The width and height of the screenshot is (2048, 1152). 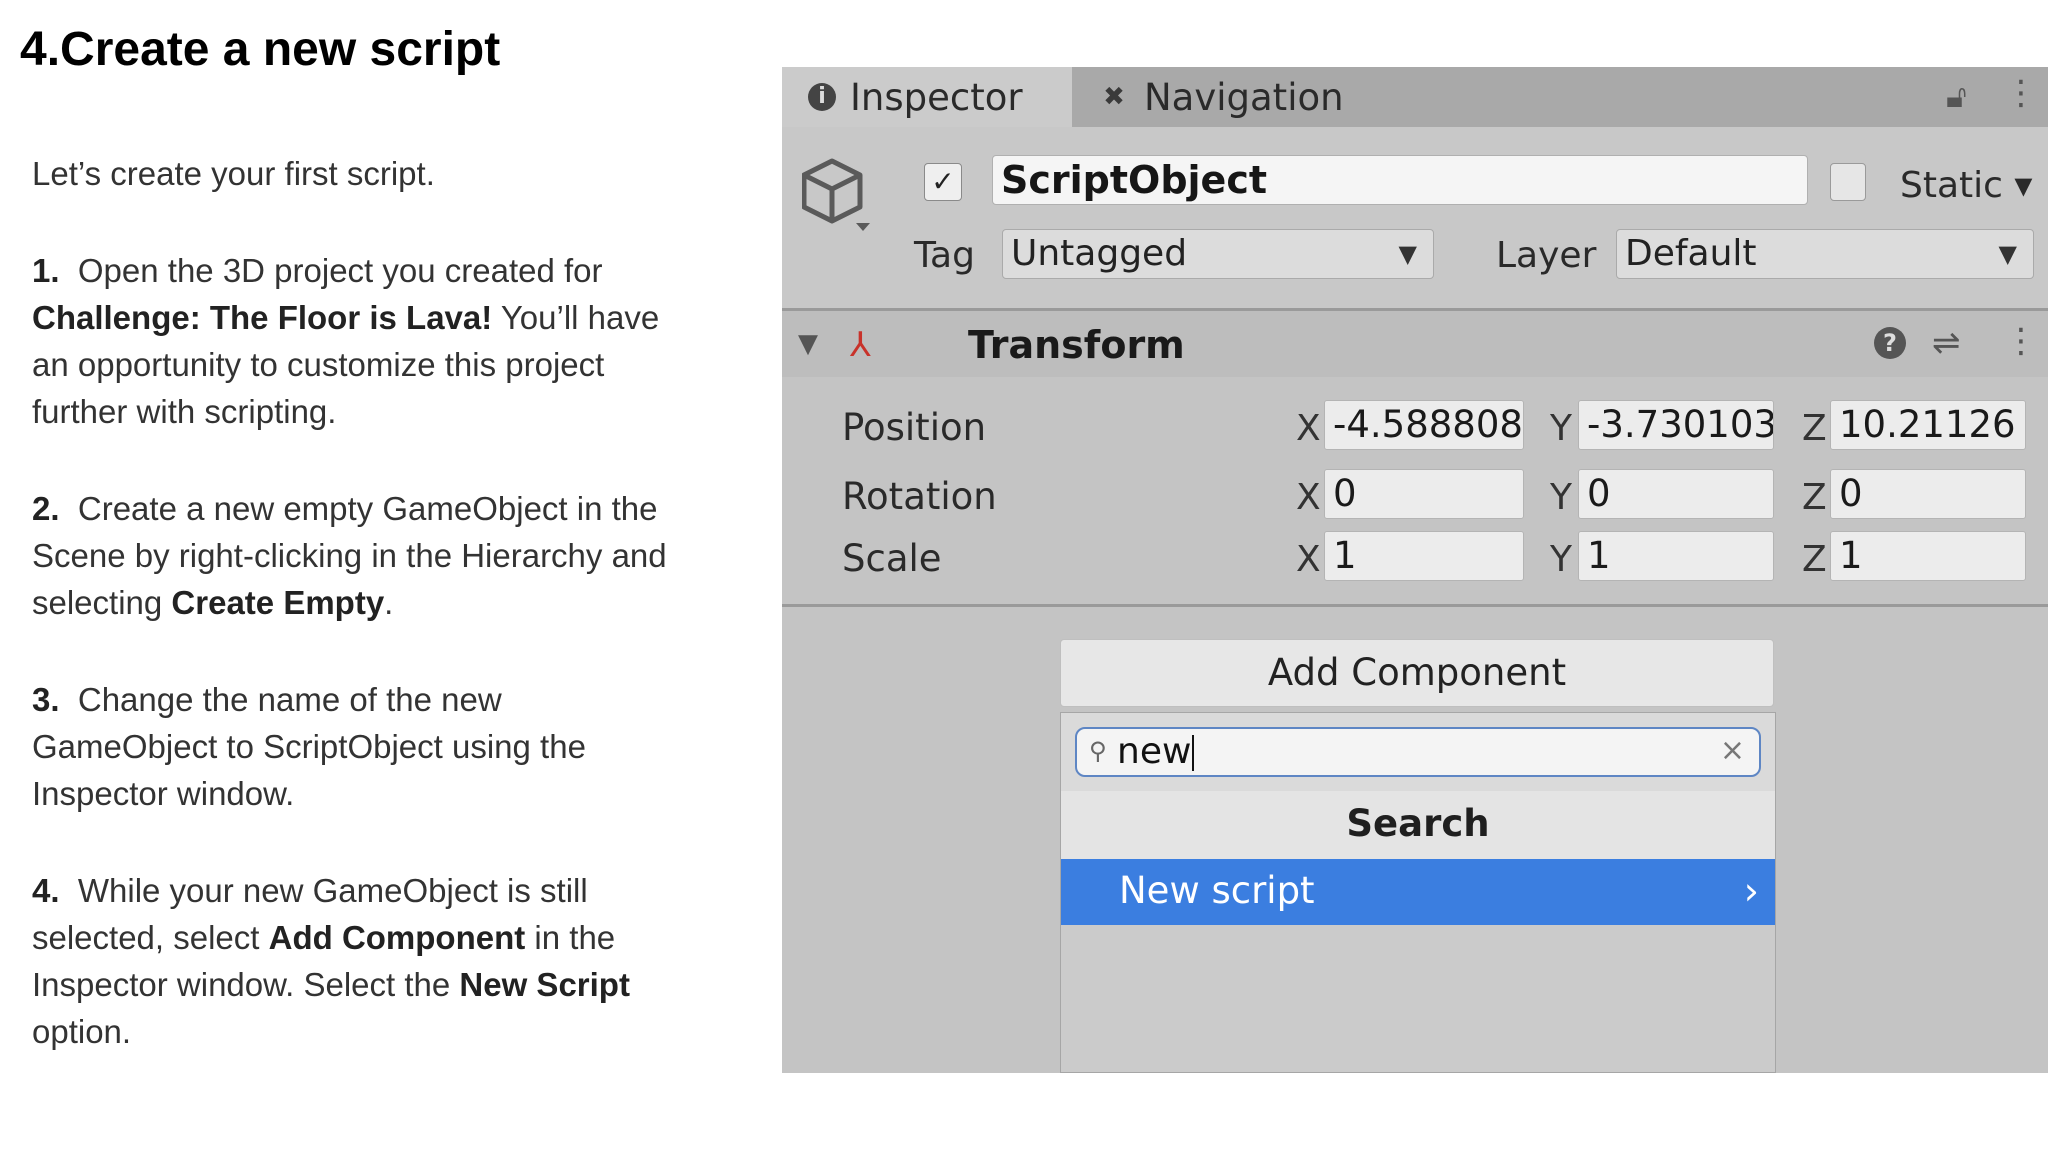 I want to click on intro-text: Let’s create your first script., so click(x=233, y=173).